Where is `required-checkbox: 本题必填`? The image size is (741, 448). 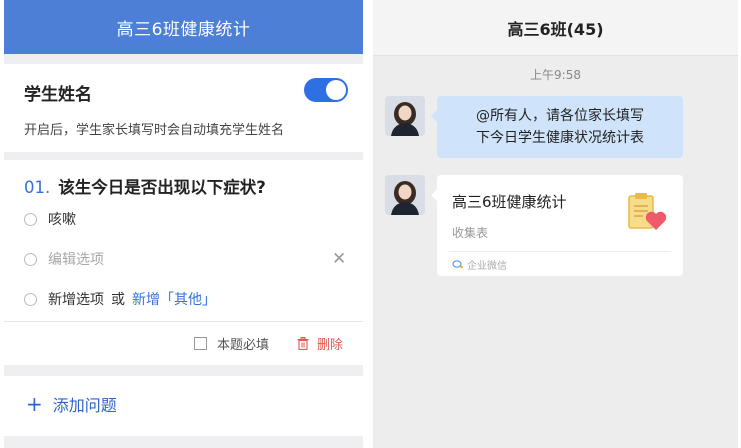
required-checkbox: 本题必填 is located at coordinates (231, 343).